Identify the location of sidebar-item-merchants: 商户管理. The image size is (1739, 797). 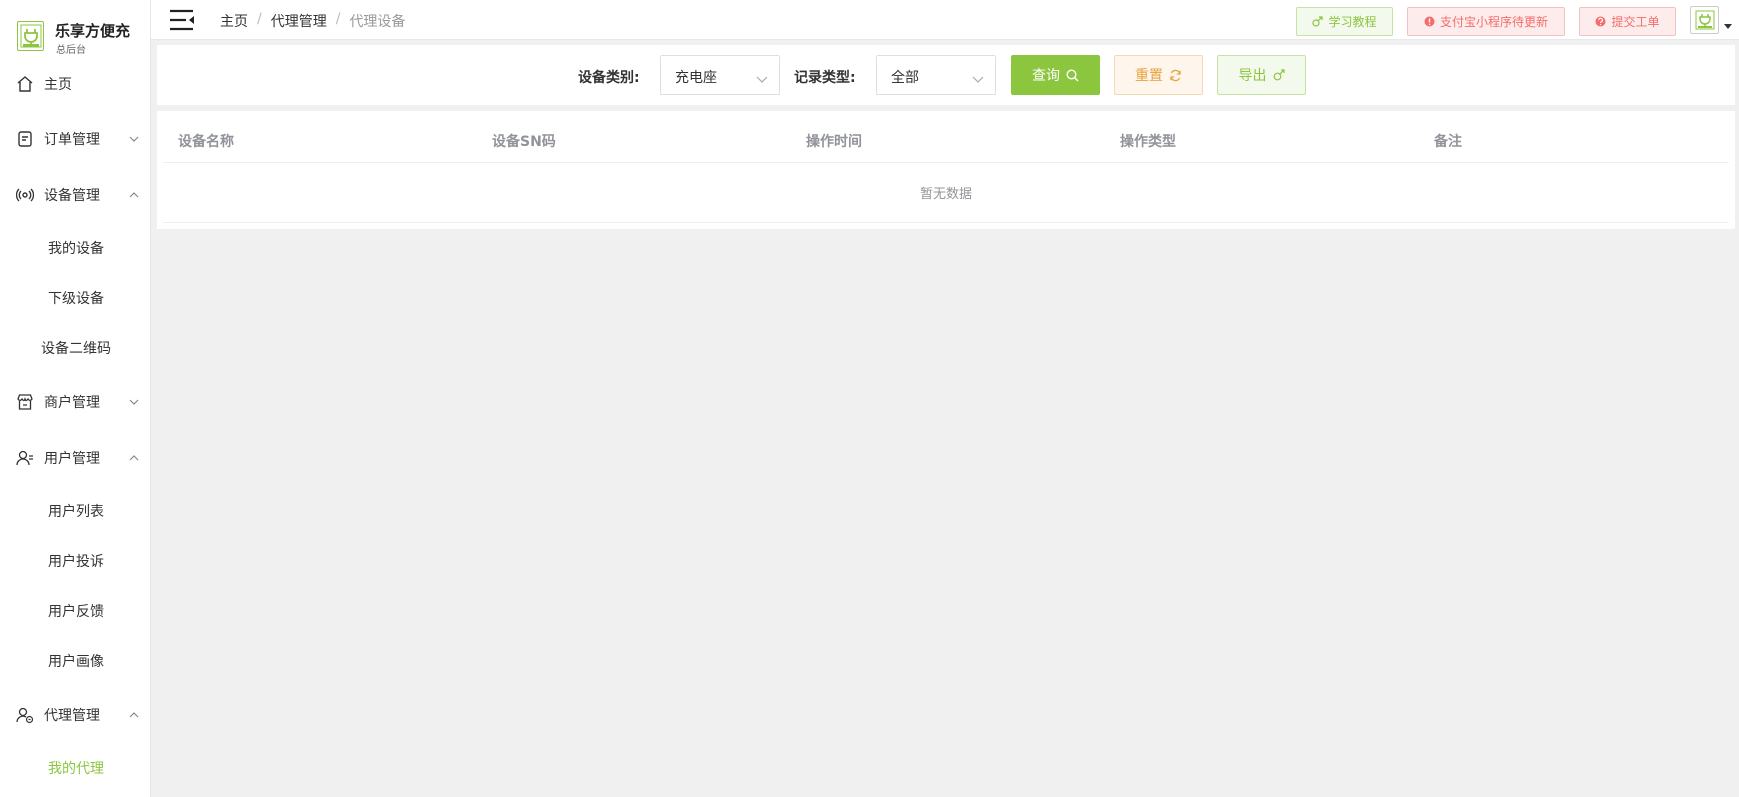
(75, 402).